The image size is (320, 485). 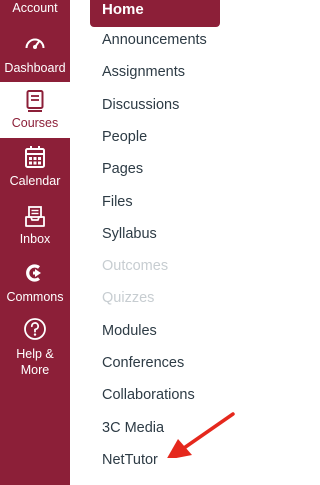 What do you see at coordinates (35, 123) in the screenshot?
I see `courses-label: Courses` at bounding box center [35, 123].